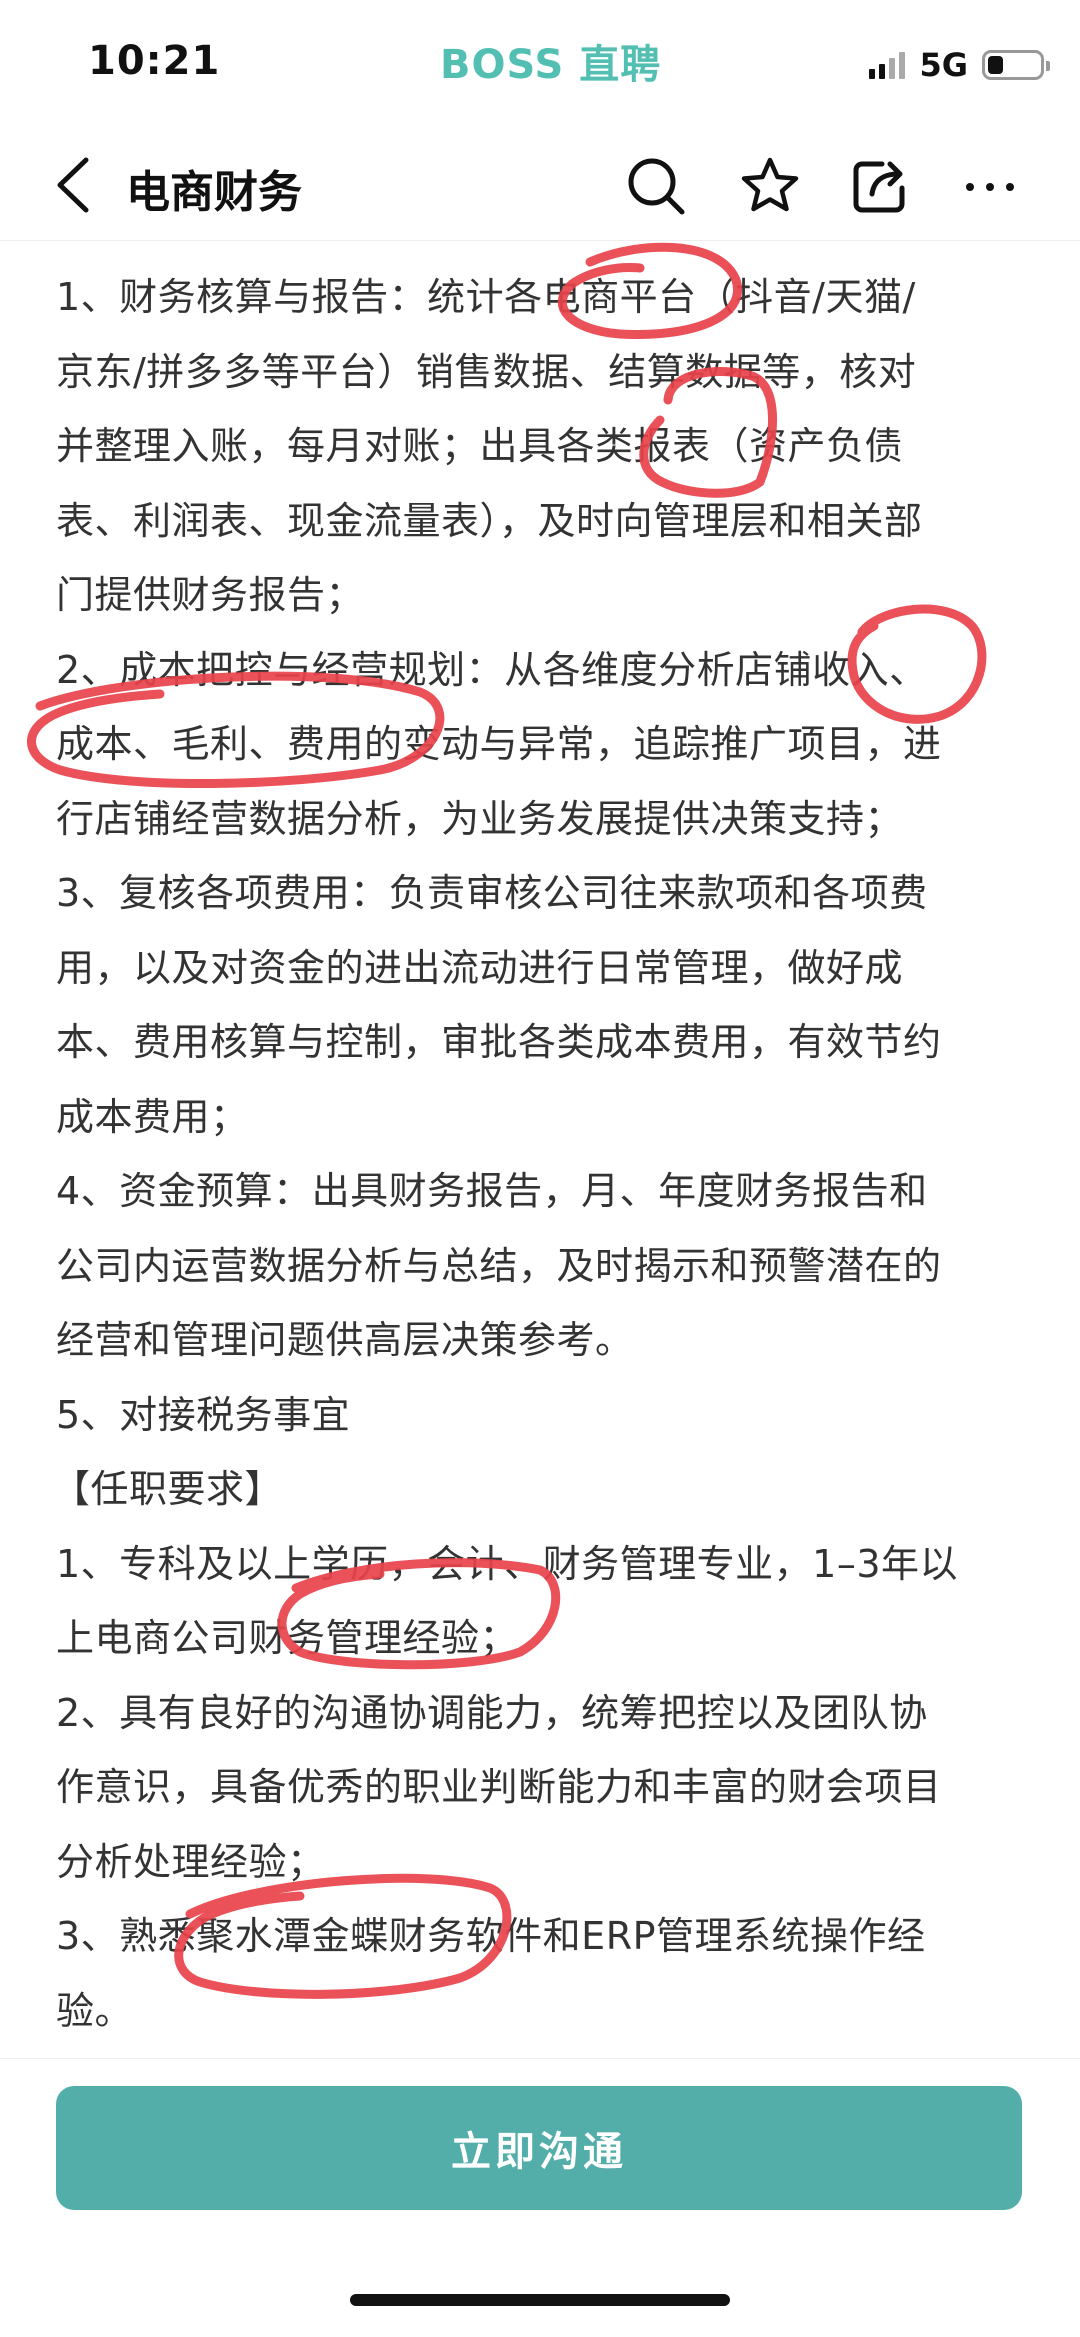  Describe the element at coordinates (210, 595) in the screenshot. I see `description-line: 门提供财务报告；` at that location.